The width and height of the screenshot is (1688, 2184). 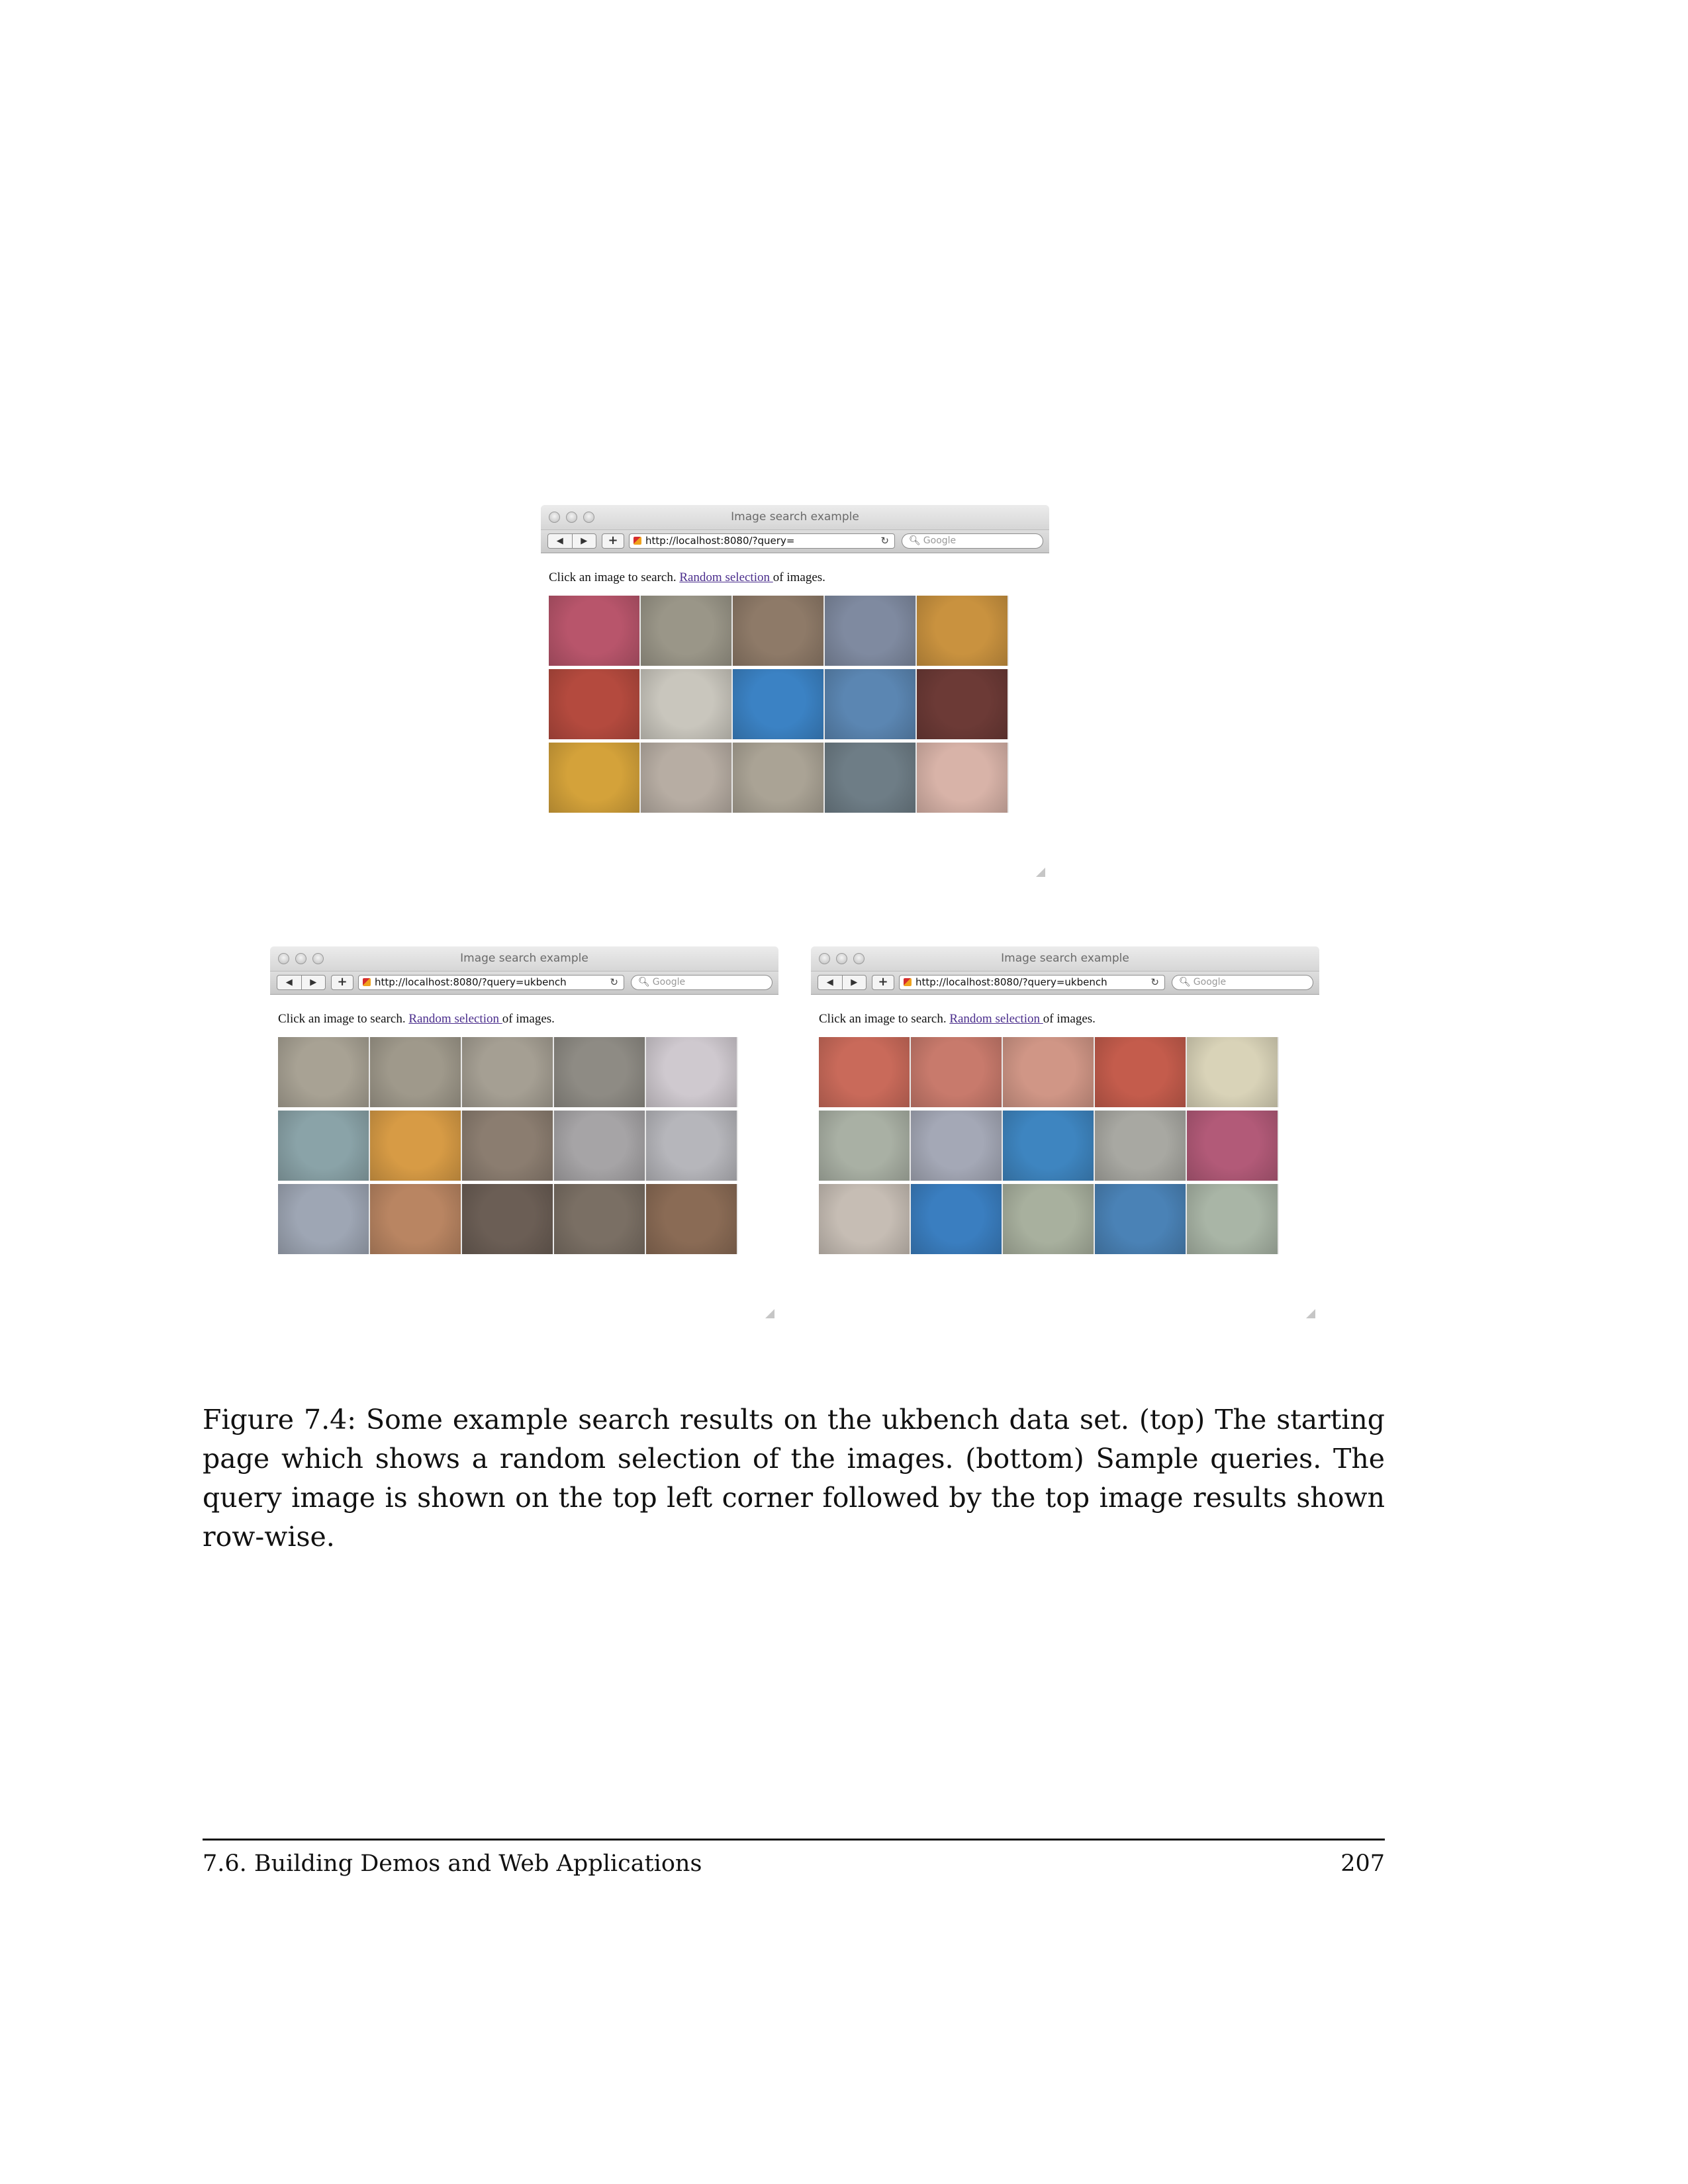 I want to click on footer-rule, so click(x=794, y=1840).